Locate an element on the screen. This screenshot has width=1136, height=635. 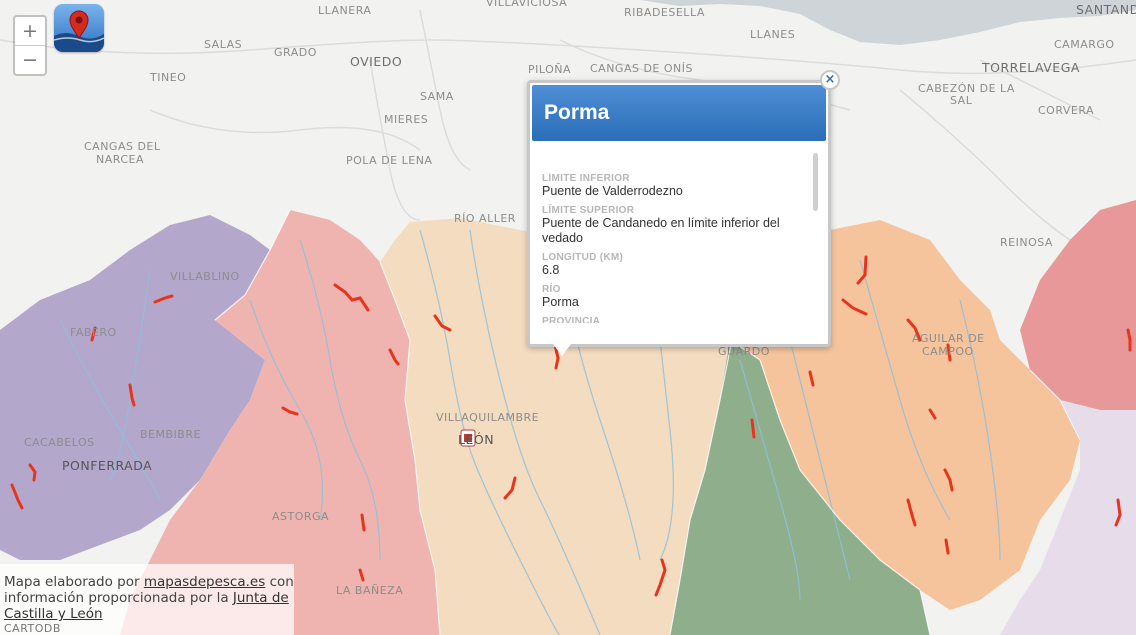
attribution-prefix: Mapa elaborado por is located at coordinates (72, 582).